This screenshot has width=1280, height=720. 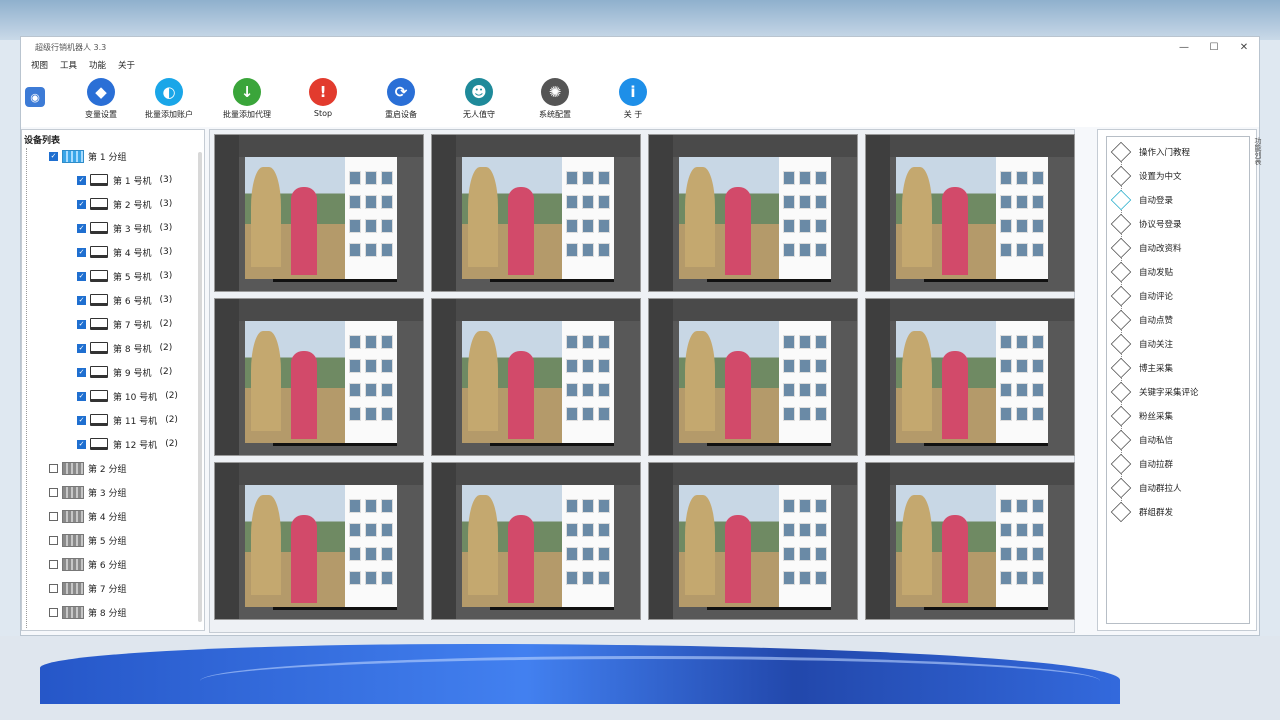 I want to click on function-item: 设置为中文, so click(x=1146, y=176).